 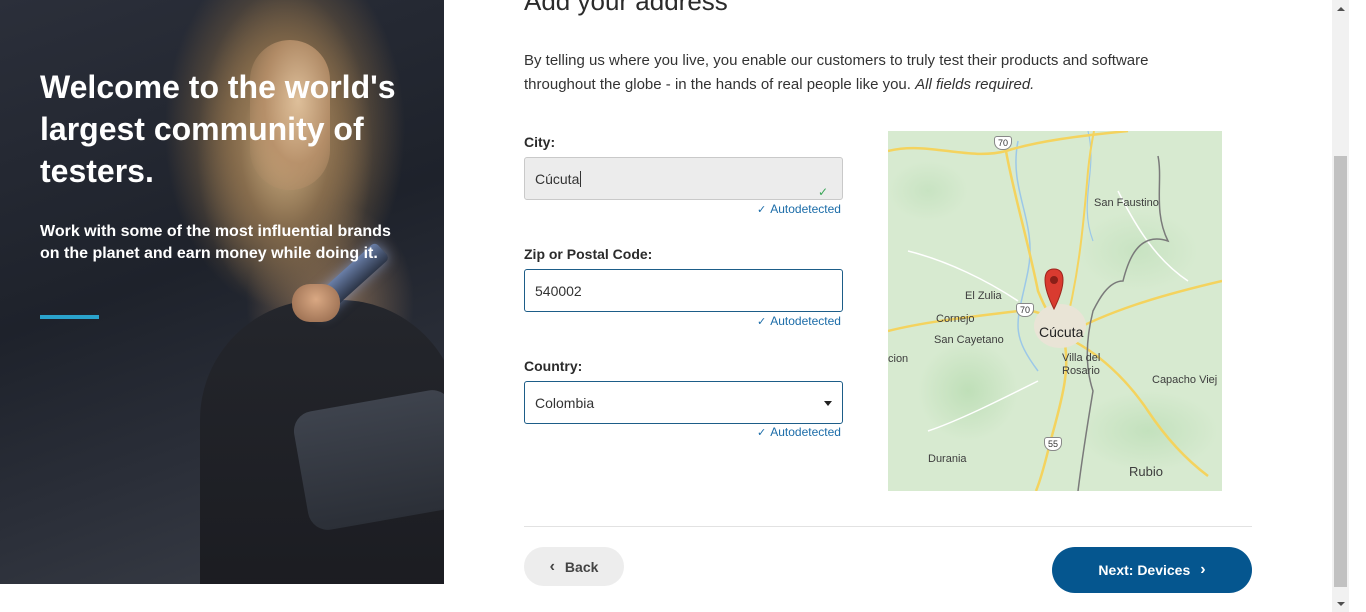 I want to click on city-status: Autodetected, so click(x=805, y=209).